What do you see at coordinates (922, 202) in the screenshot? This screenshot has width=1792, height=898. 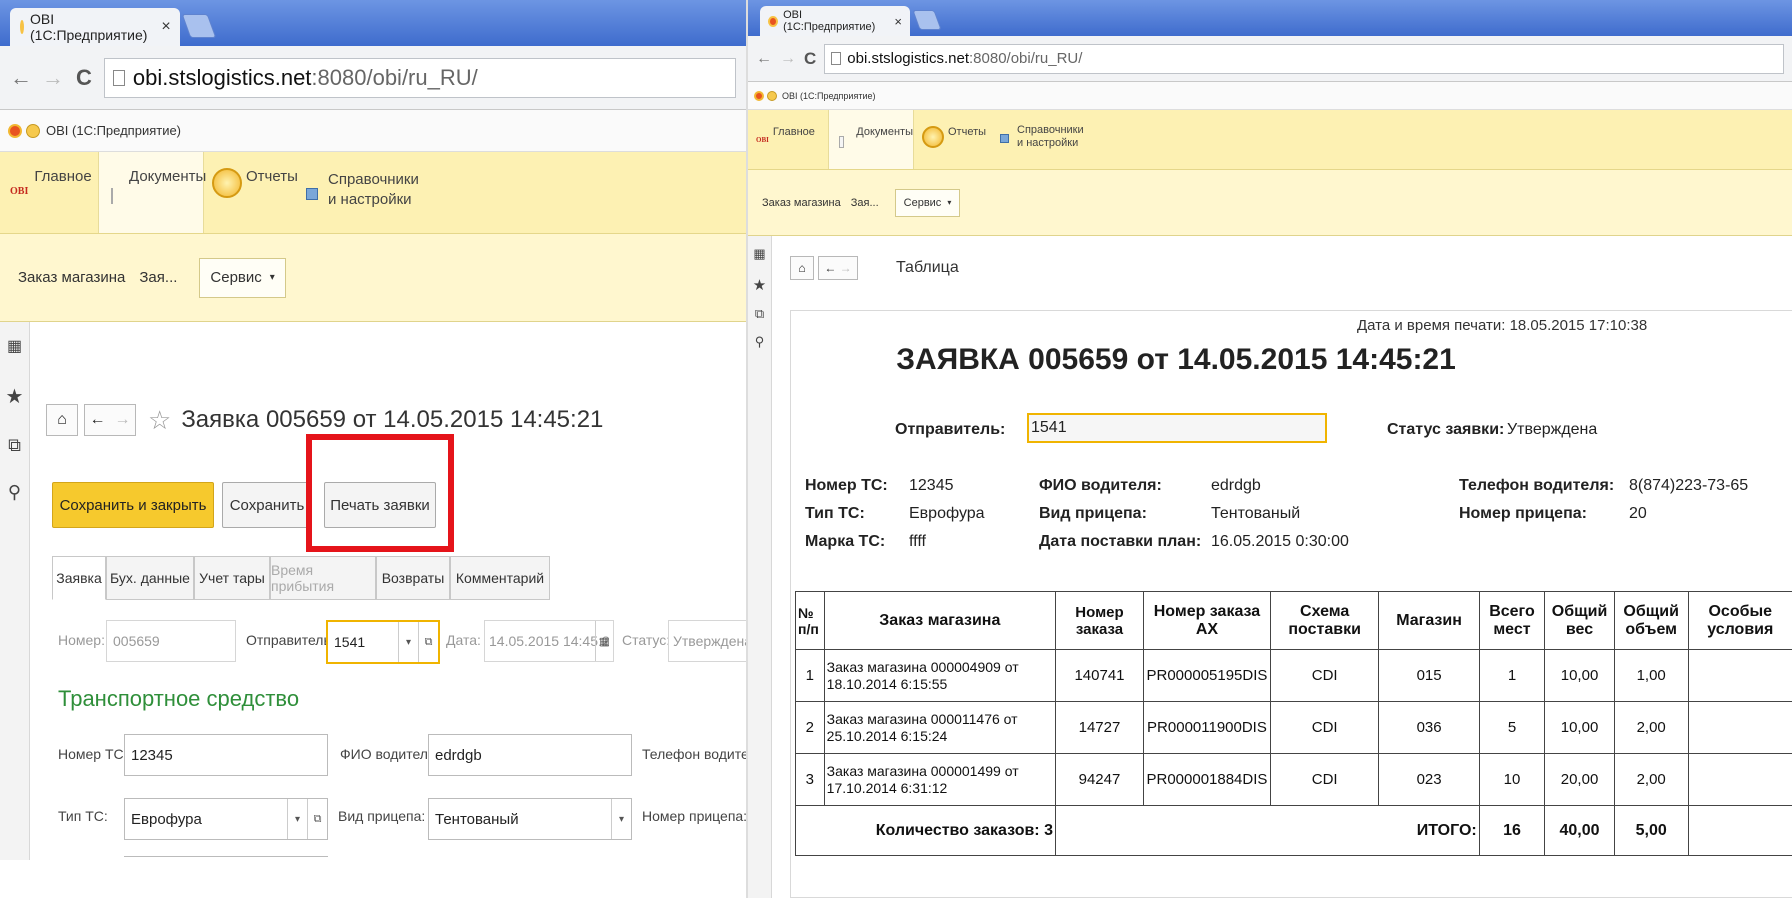 I see `service-button-label-2: Сервис` at bounding box center [922, 202].